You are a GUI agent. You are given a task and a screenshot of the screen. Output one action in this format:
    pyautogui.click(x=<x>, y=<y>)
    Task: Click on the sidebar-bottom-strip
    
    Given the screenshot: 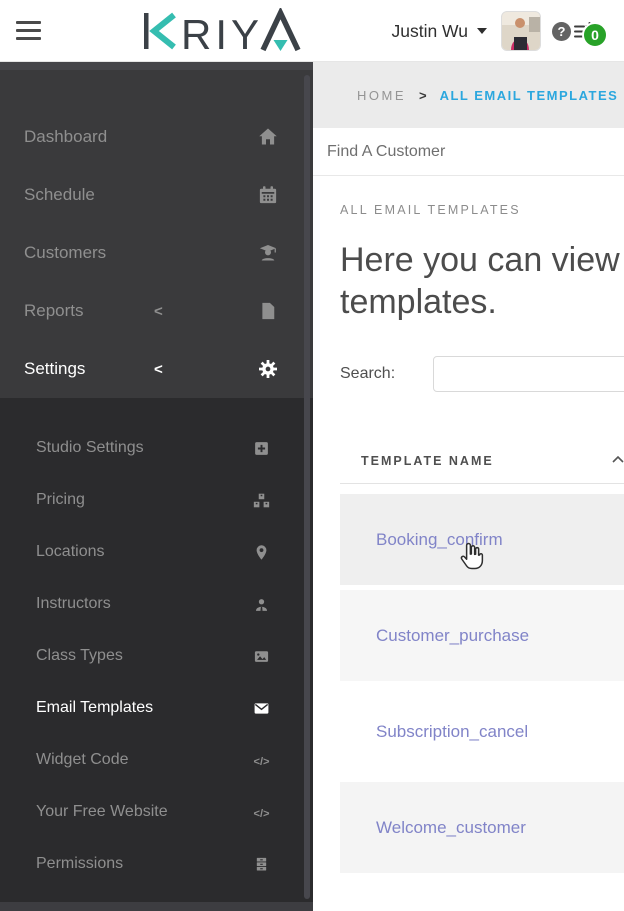 What is the action you would take?
    pyautogui.click(x=156, y=906)
    